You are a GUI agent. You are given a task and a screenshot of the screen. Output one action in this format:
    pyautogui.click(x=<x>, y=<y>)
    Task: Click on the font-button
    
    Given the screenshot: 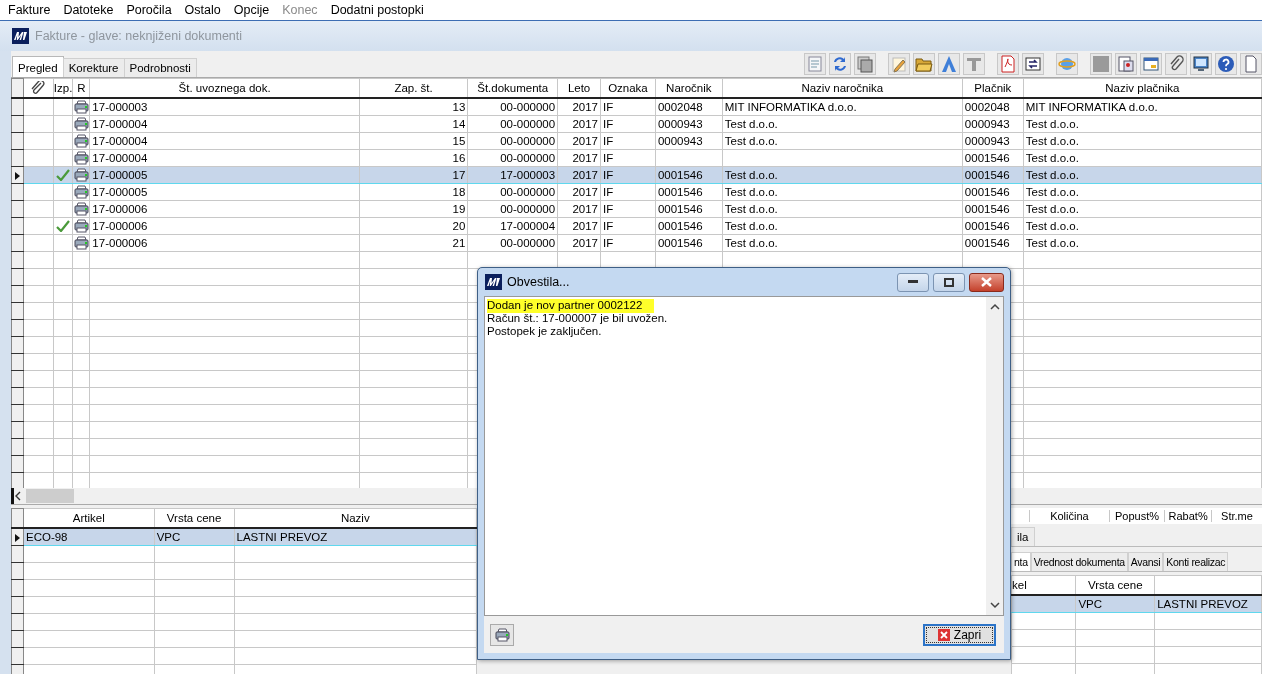 What is the action you would take?
    pyautogui.click(x=974, y=64)
    